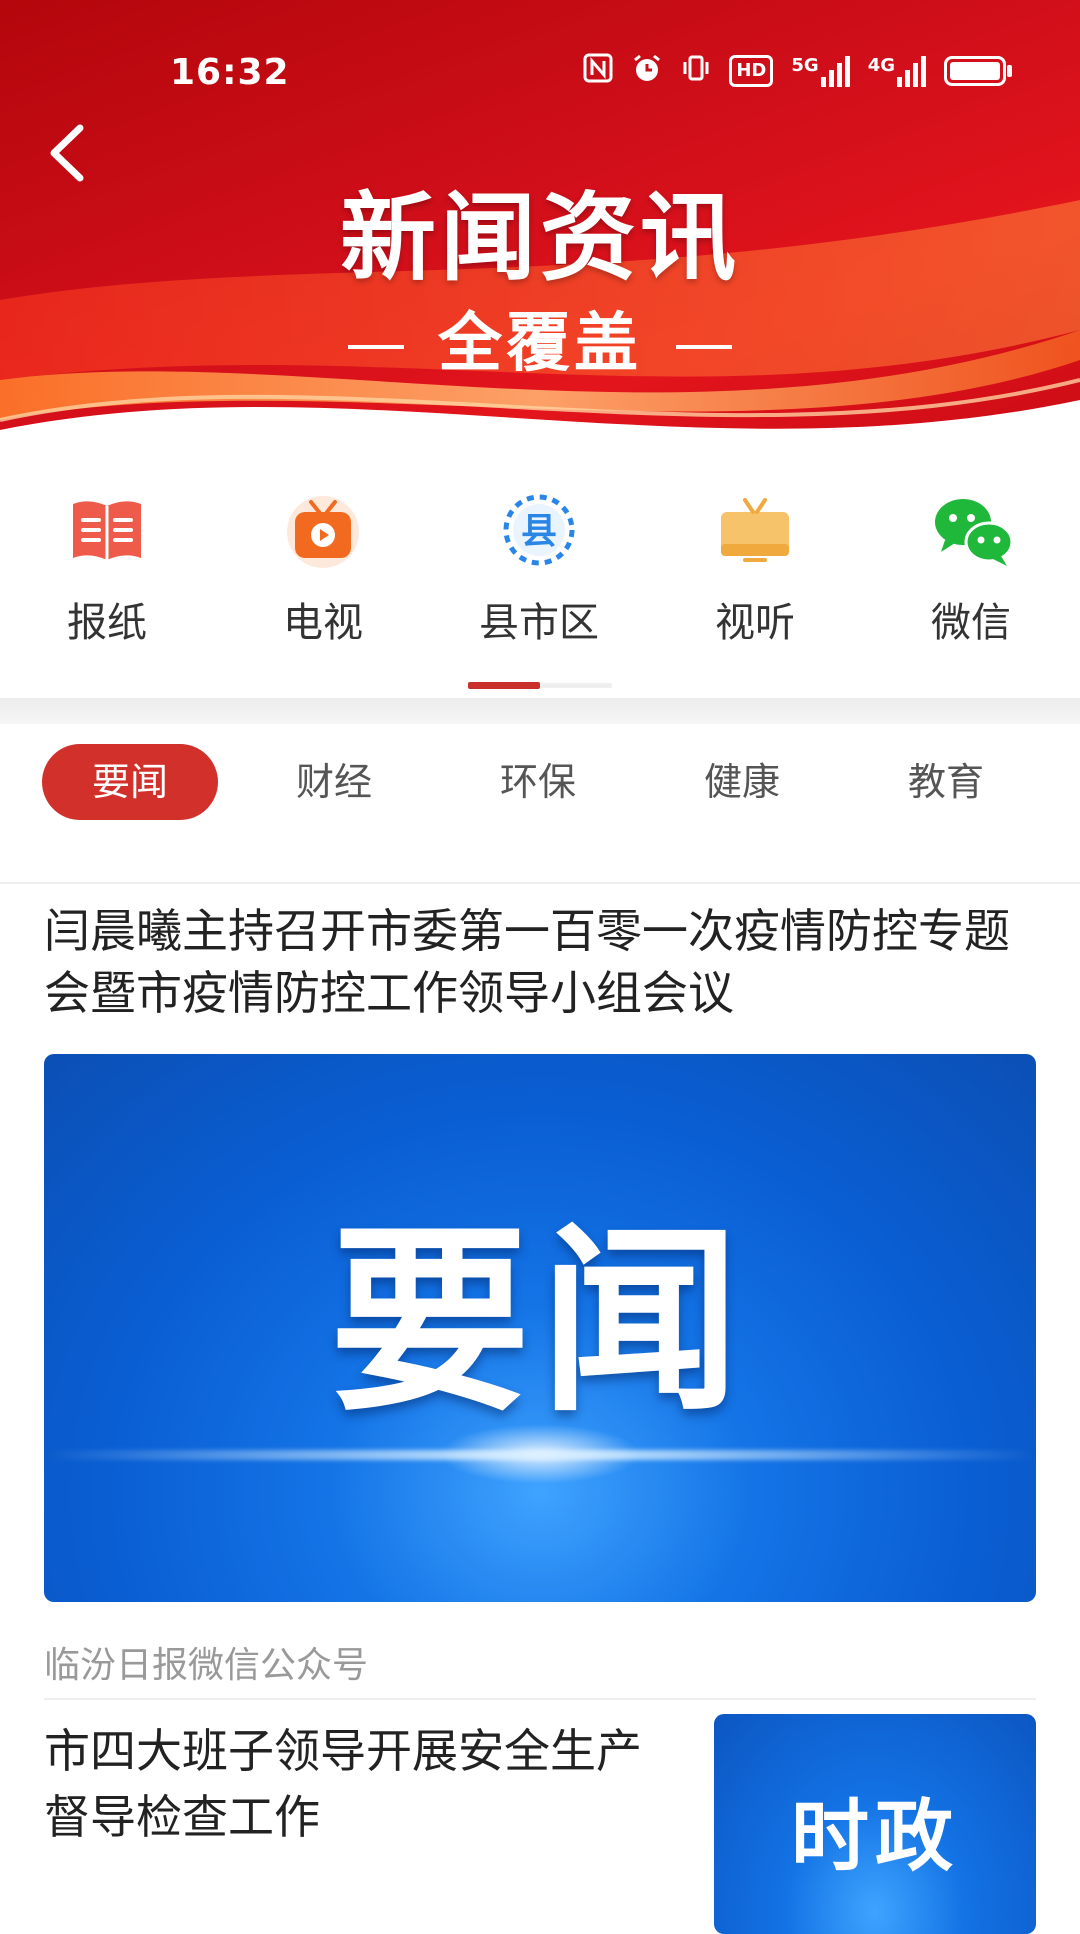  What do you see at coordinates (881, 65) in the screenshot?
I see `4g-label: 4G` at bounding box center [881, 65].